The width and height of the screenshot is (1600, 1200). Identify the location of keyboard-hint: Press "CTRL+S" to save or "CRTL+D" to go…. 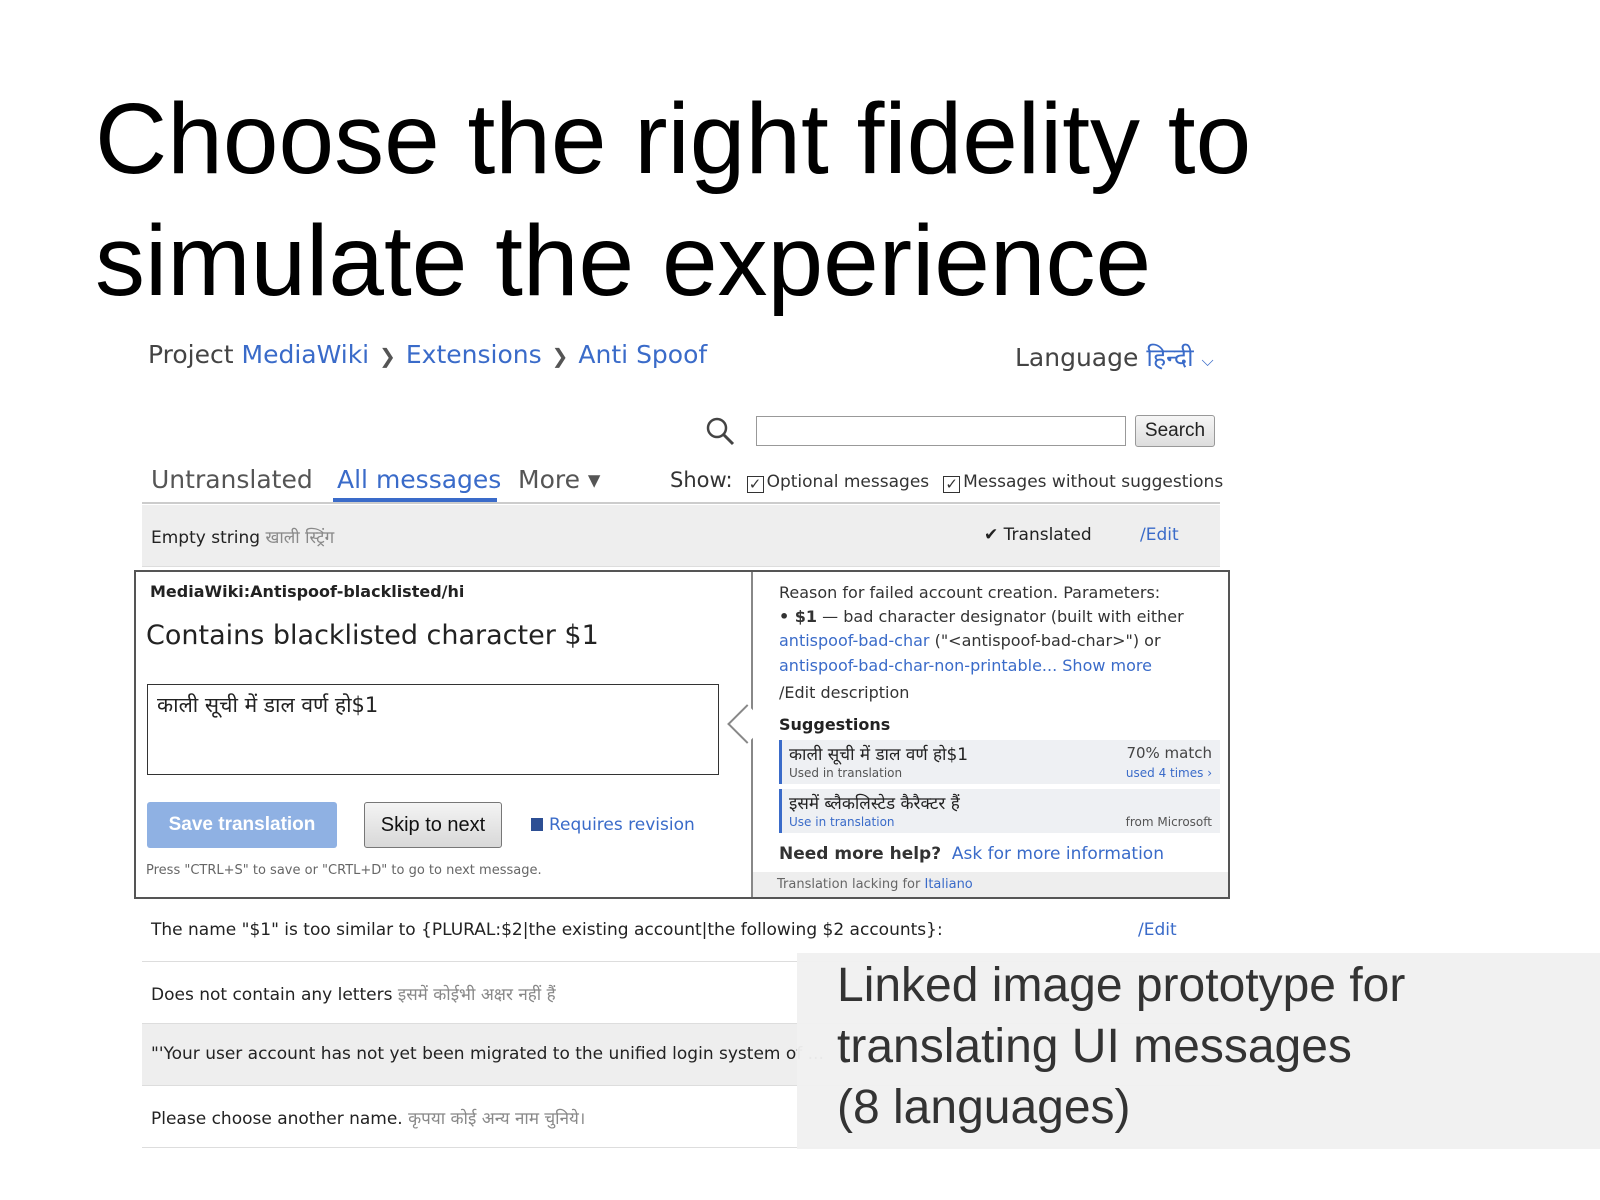
(344, 870).